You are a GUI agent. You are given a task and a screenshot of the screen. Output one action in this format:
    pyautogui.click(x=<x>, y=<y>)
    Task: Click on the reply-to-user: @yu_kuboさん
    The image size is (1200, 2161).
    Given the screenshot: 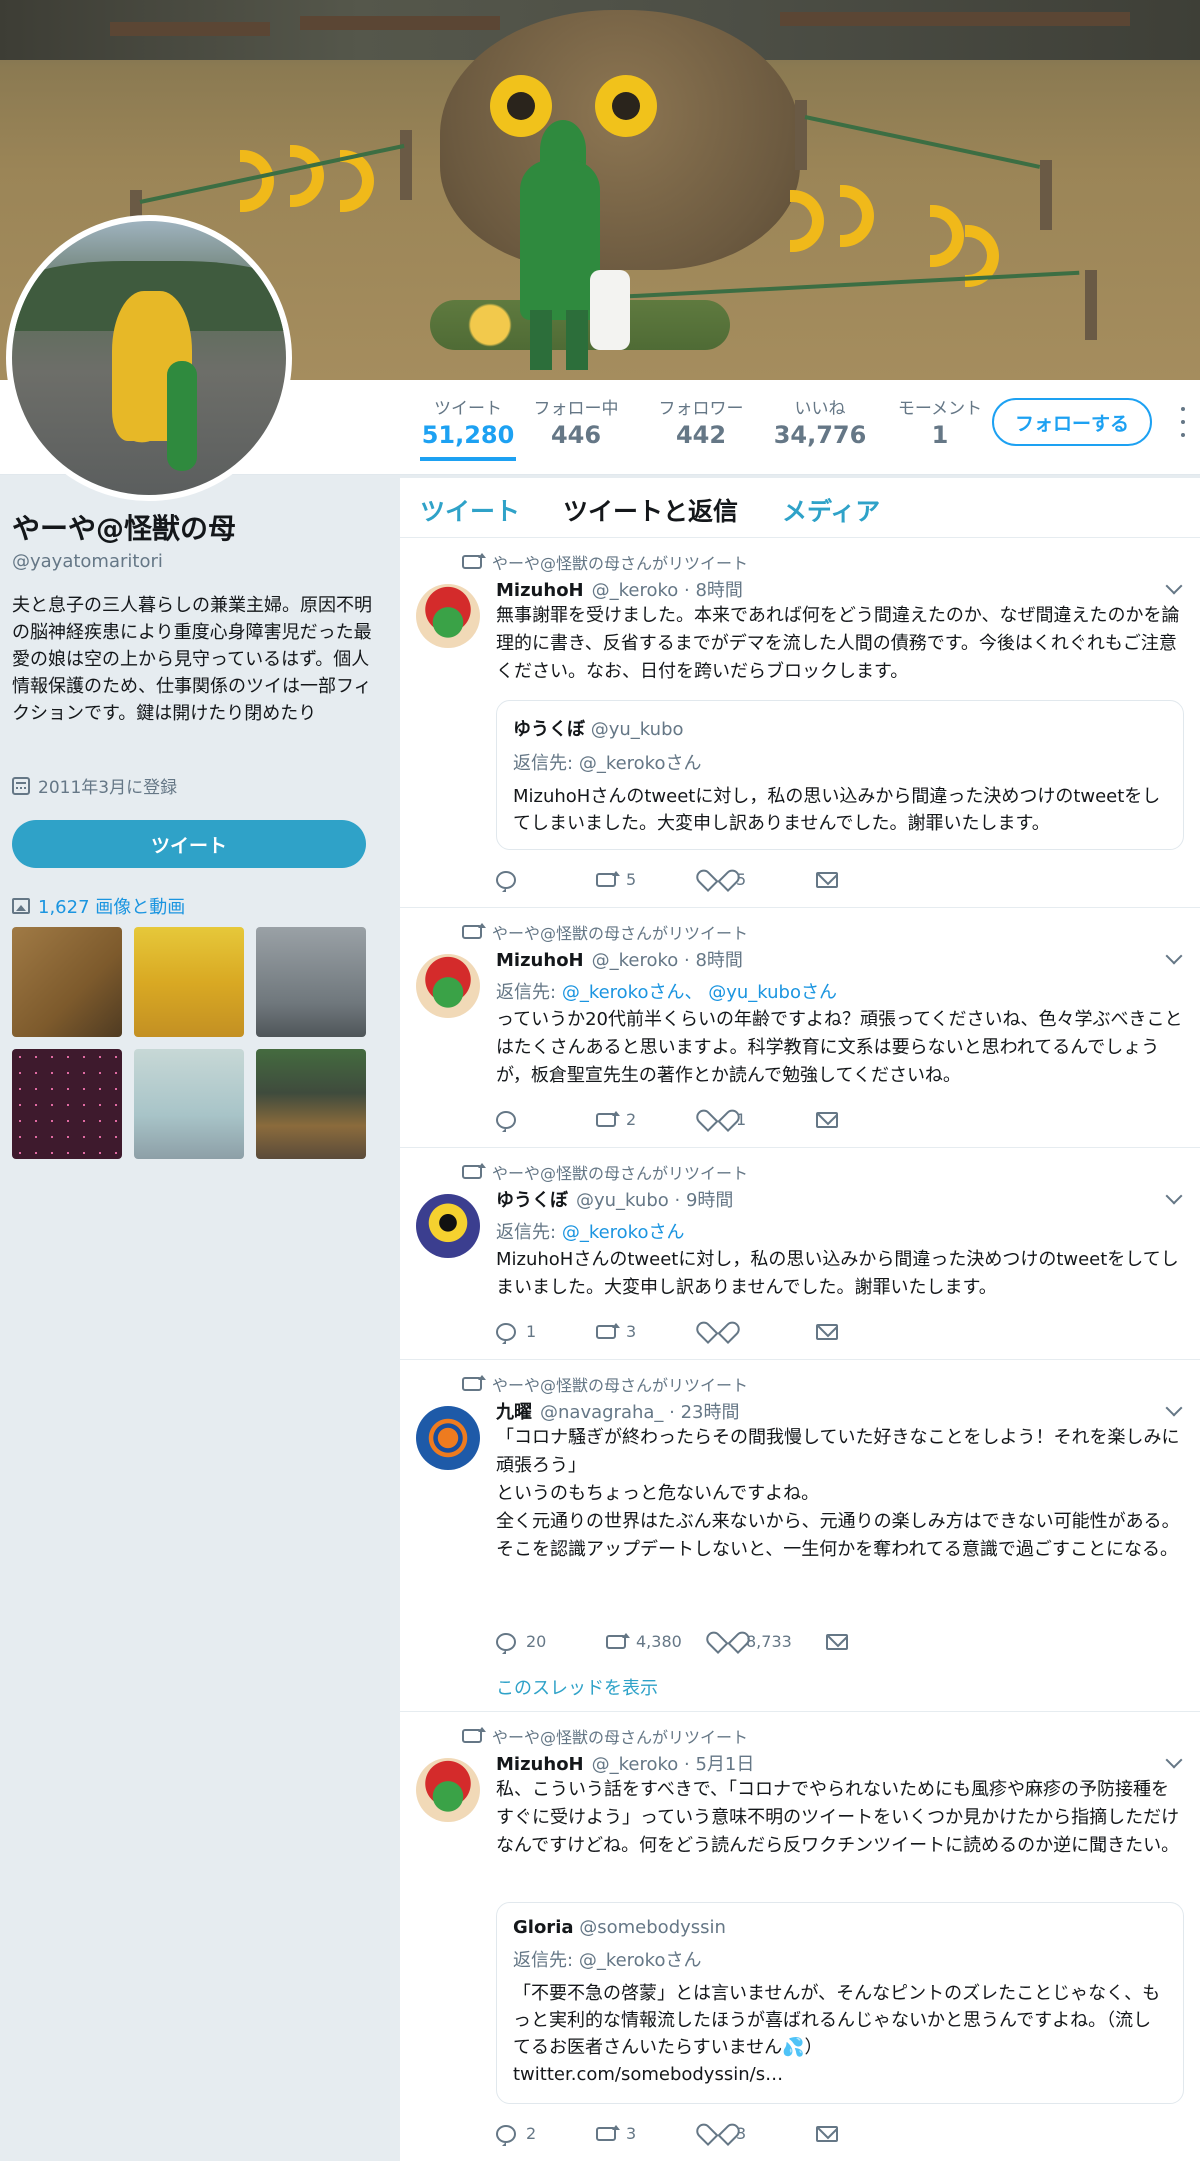 What is the action you would take?
    pyautogui.click(x=772, y=992)
    